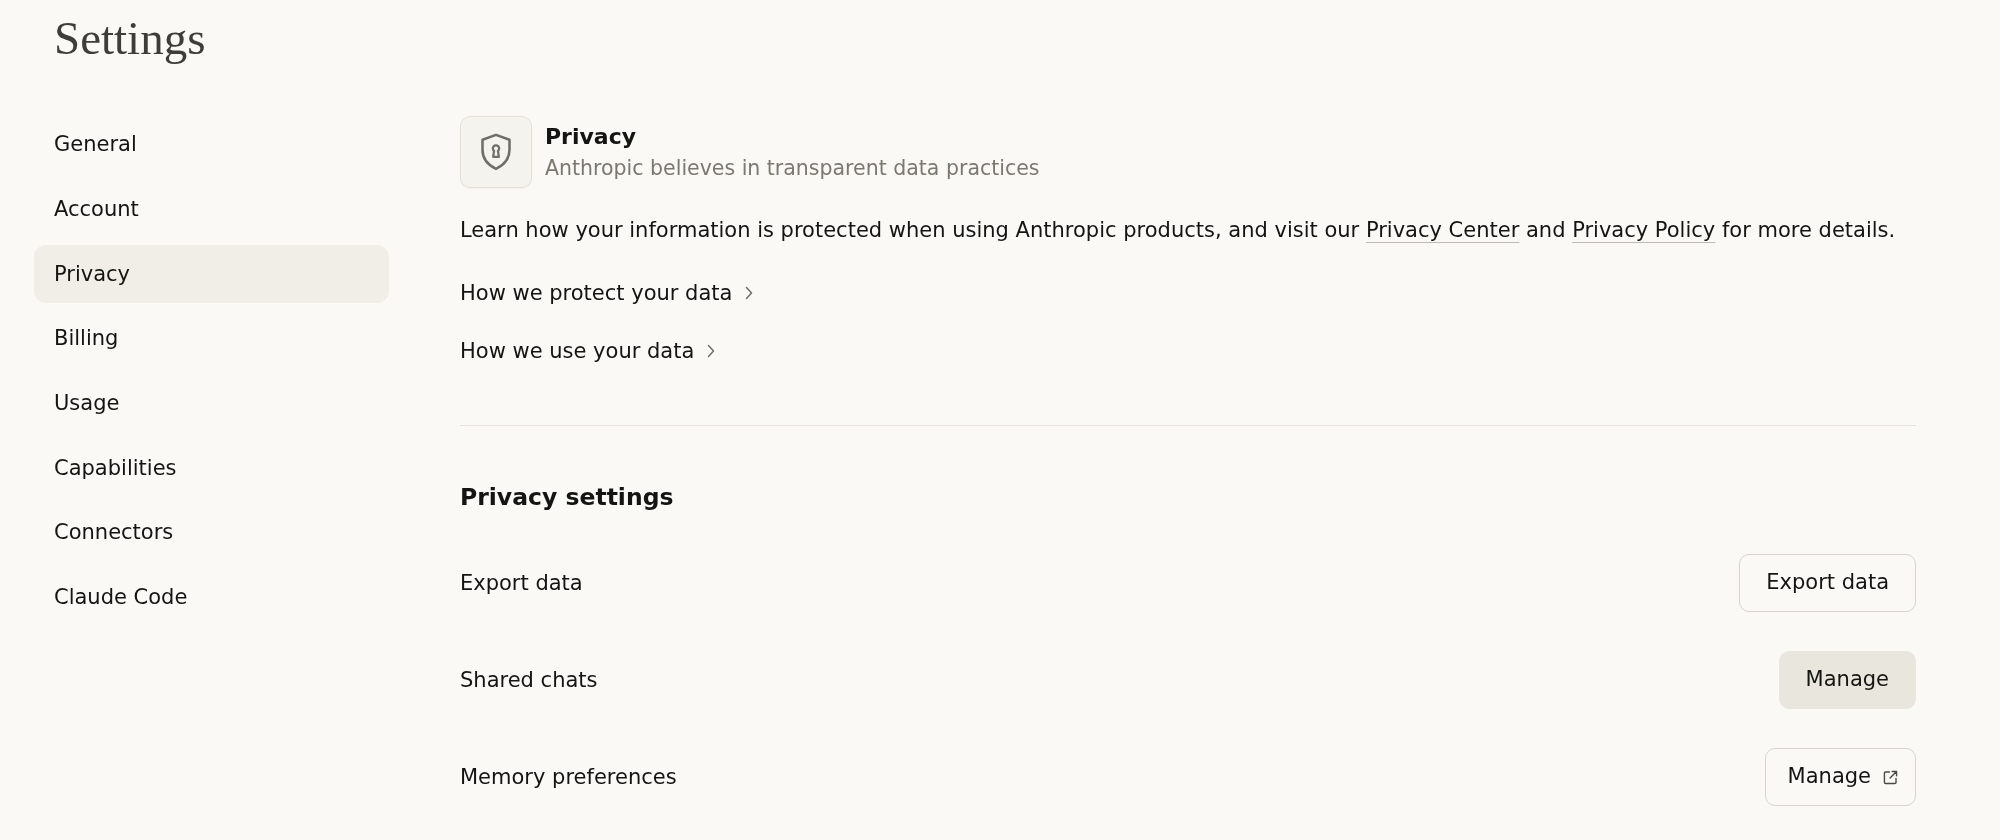  What do you see at coordinates (211, 597) in the screenshot?
I see `sidebar-item: Claude Code` at bounding box center [211, 597].